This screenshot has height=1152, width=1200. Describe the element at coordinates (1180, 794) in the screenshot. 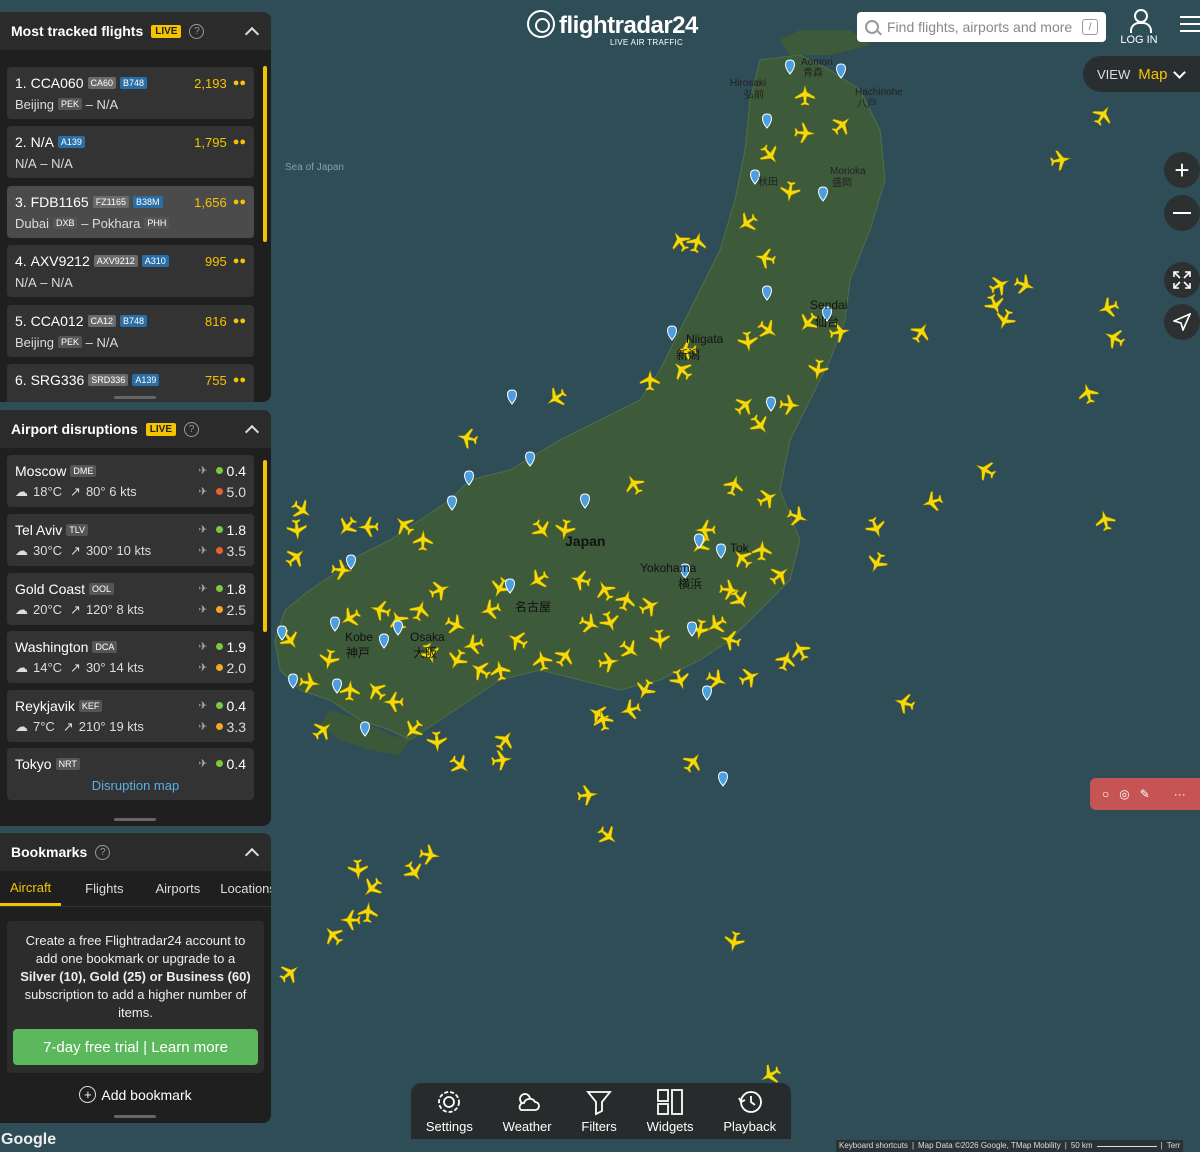

I see `more-icon: ···` at that location.